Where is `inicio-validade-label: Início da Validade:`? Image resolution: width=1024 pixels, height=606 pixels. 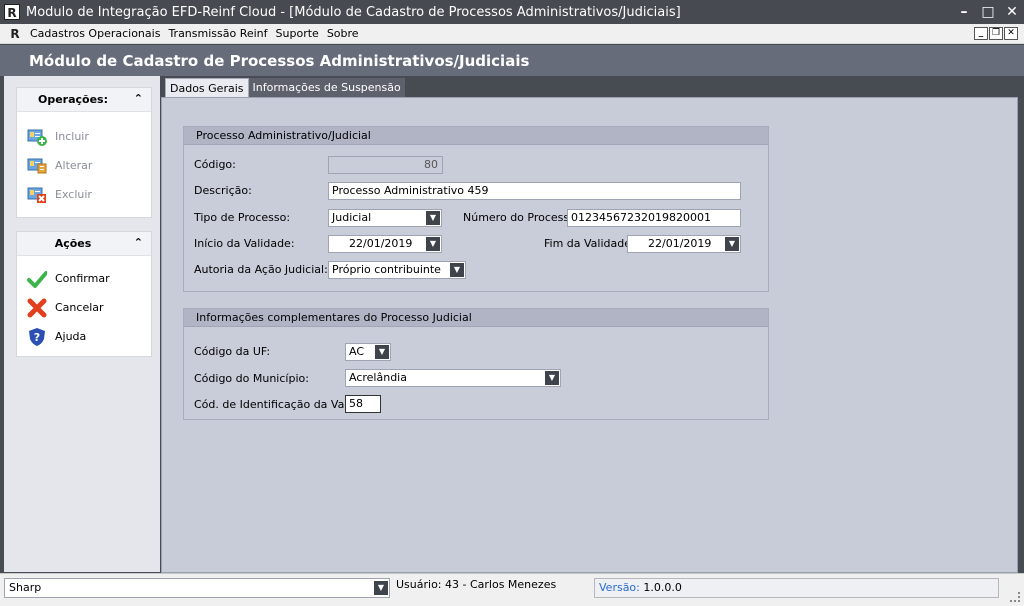
inicio-validade-label: Início da Validade: is located at coordinates (244, 243).